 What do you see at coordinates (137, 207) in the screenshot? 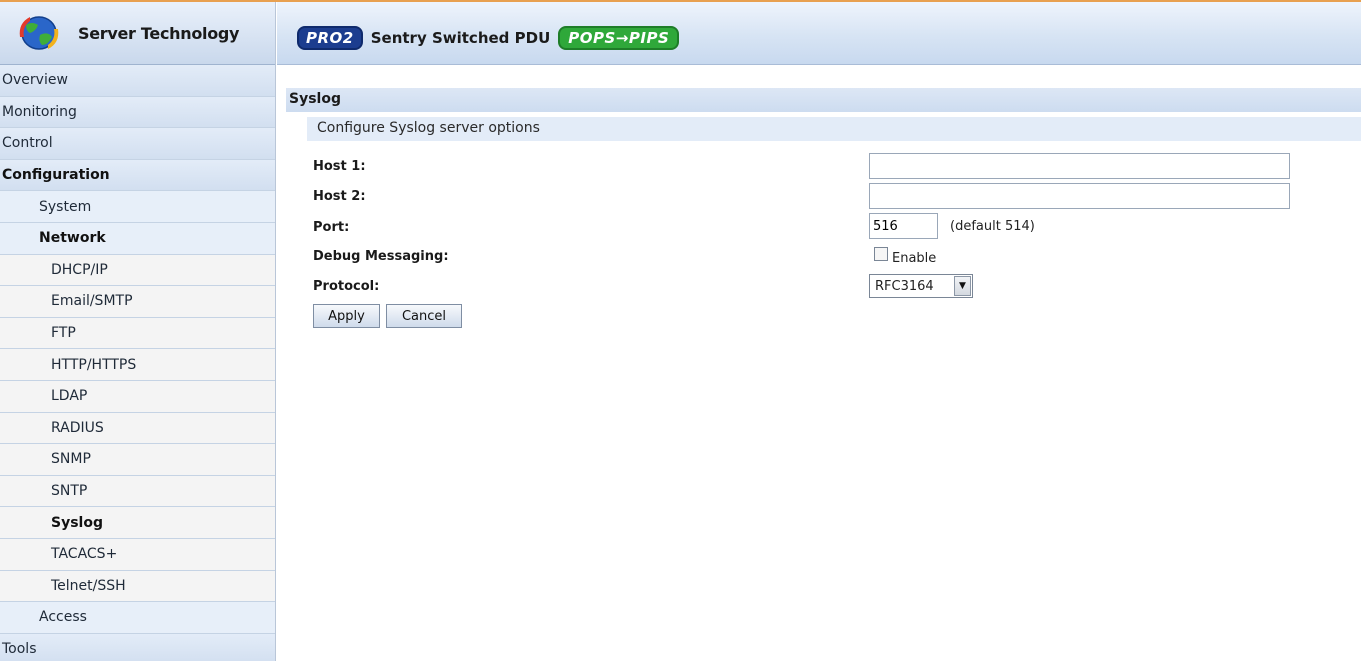
I see `nav-system: System` at bounding box center [137, 207].